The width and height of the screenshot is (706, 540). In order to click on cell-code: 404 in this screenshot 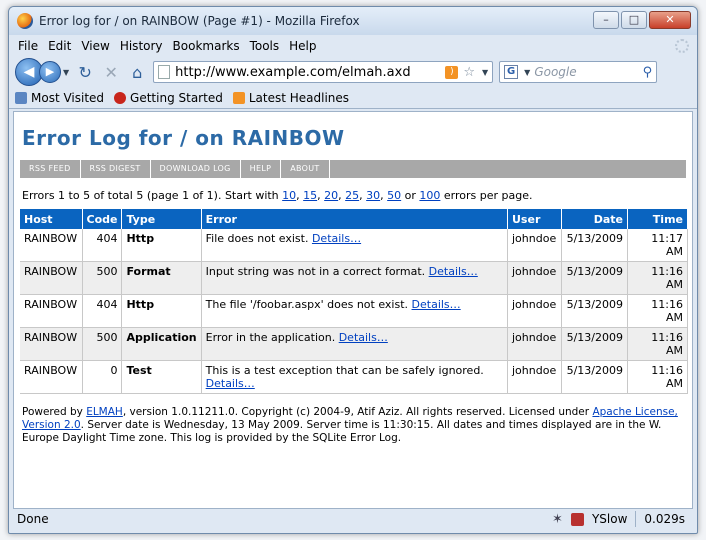, I will do `click(102, 245)`.